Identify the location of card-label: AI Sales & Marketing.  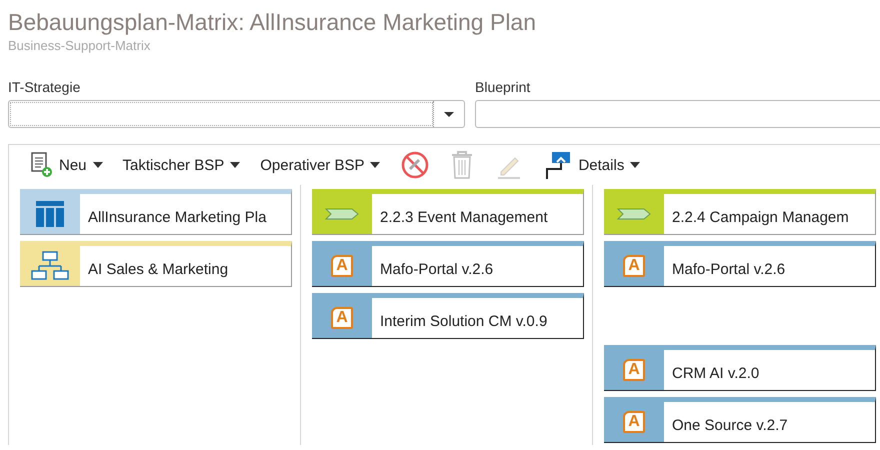
(157, 269).